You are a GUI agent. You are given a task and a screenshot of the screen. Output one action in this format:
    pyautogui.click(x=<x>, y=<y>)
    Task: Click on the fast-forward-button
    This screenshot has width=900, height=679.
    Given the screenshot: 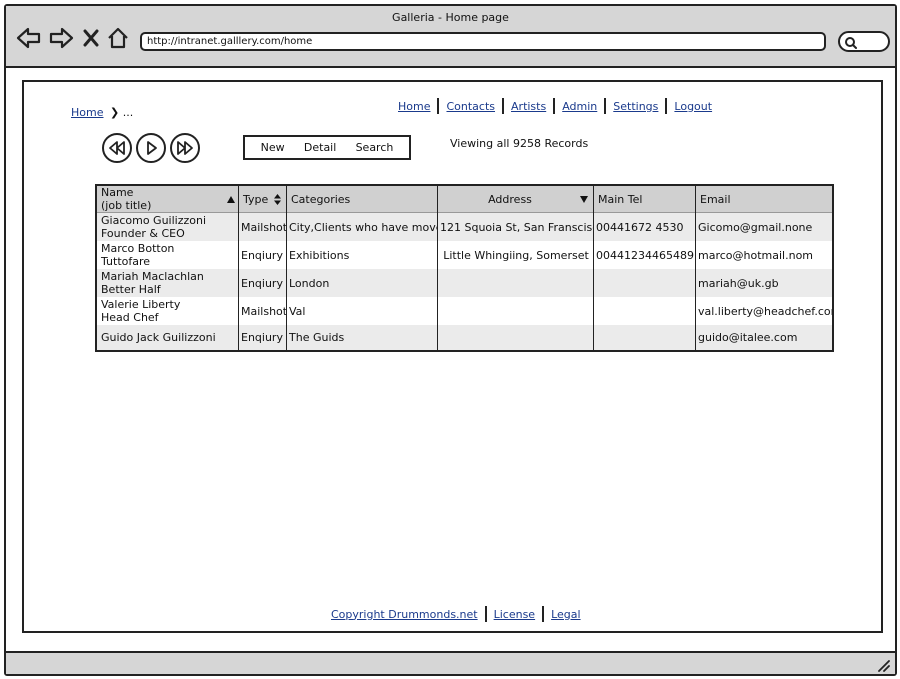 What is the action you would take?
    pyautogui.click(x=185, y=148)
    